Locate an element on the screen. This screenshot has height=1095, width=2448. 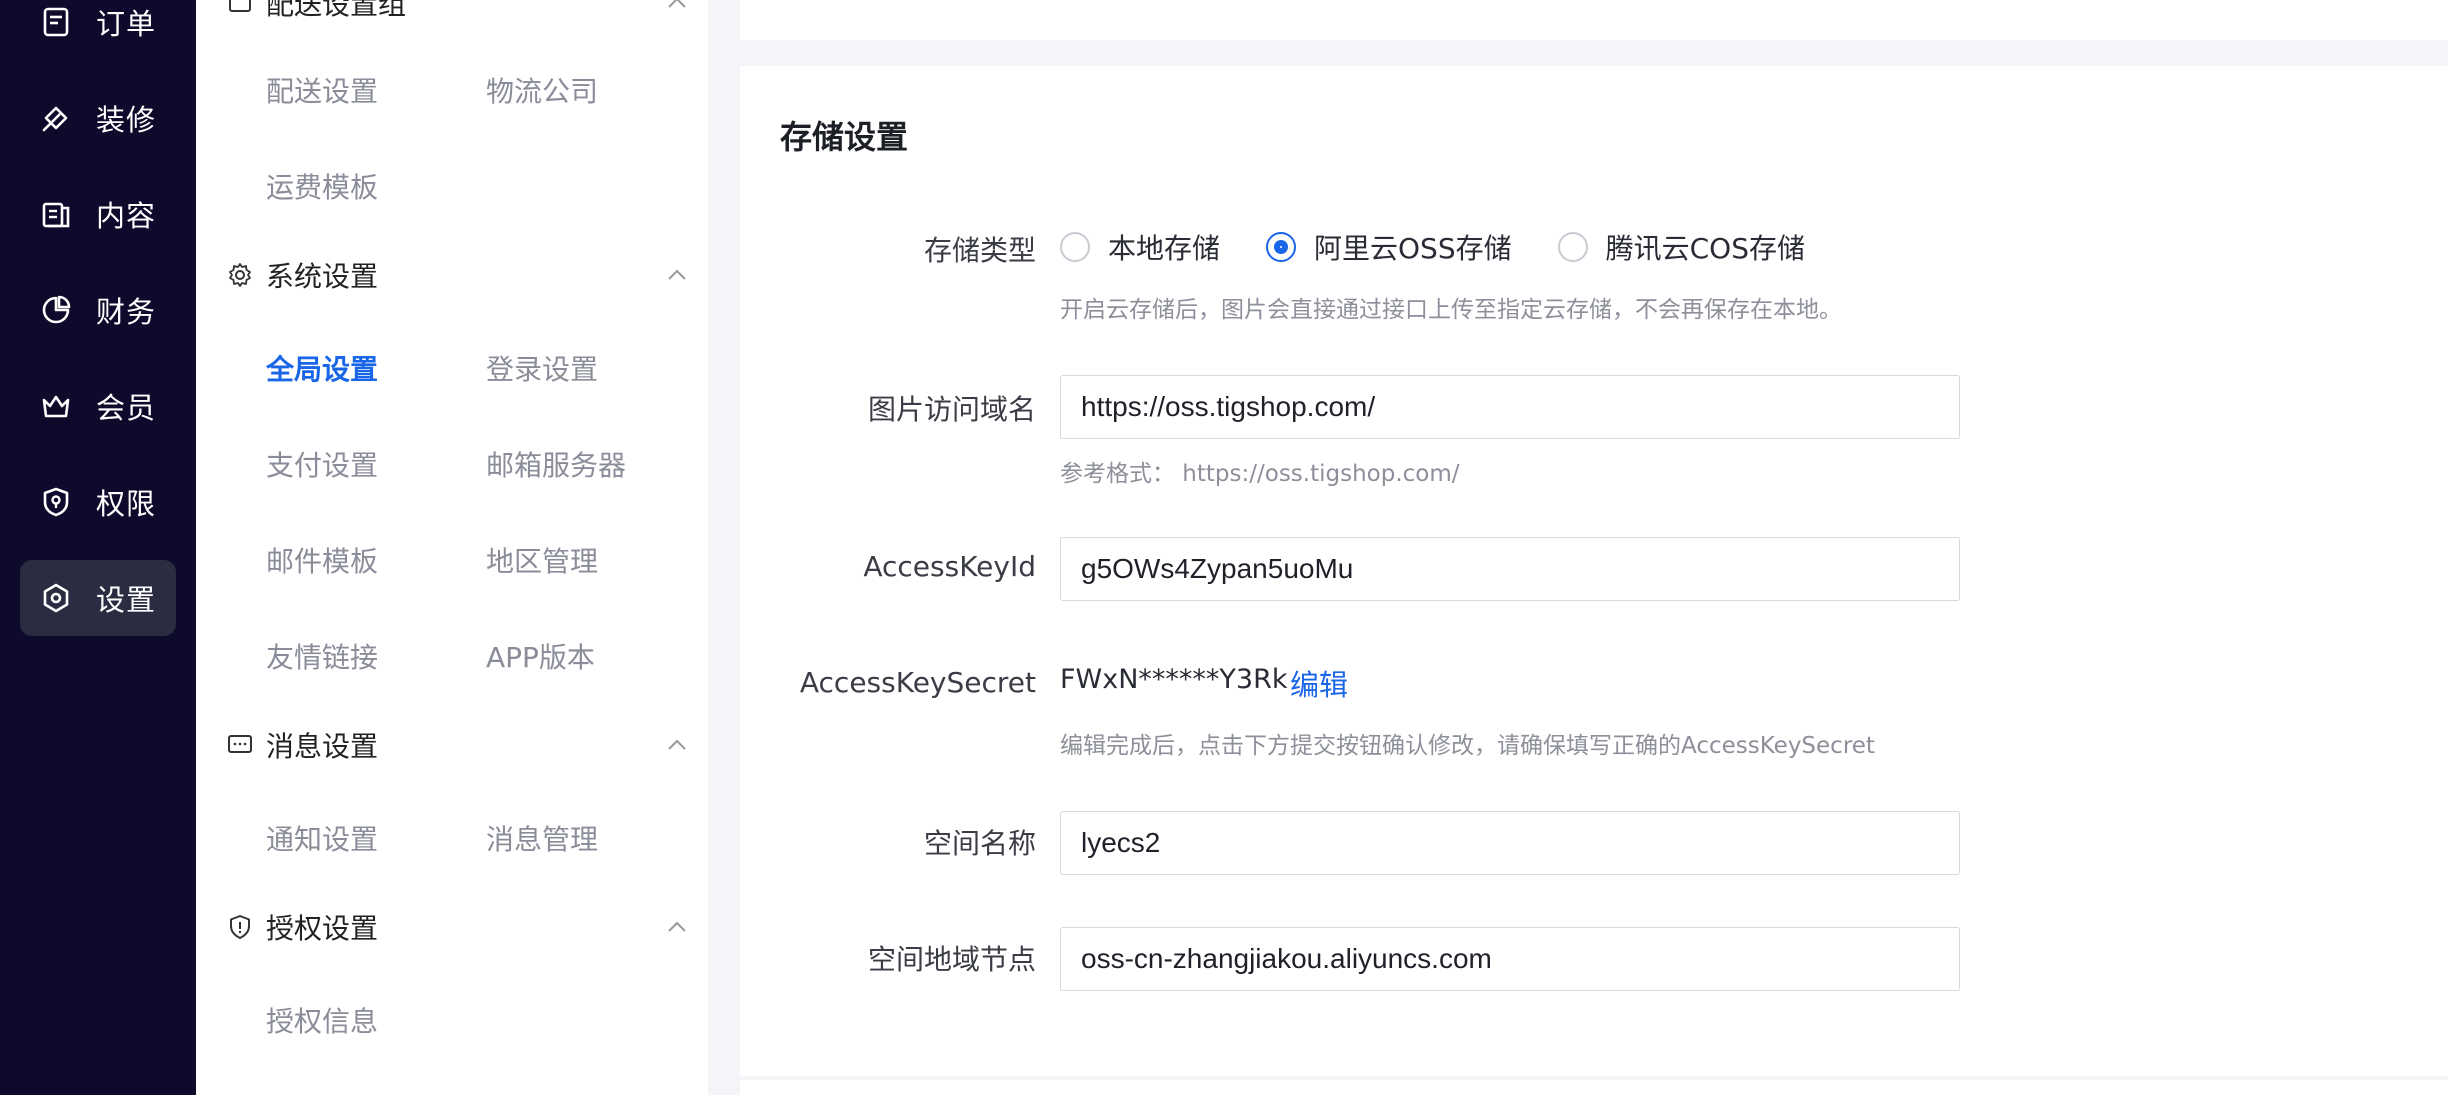
delivery-icon is located at coordinates (240, 8).